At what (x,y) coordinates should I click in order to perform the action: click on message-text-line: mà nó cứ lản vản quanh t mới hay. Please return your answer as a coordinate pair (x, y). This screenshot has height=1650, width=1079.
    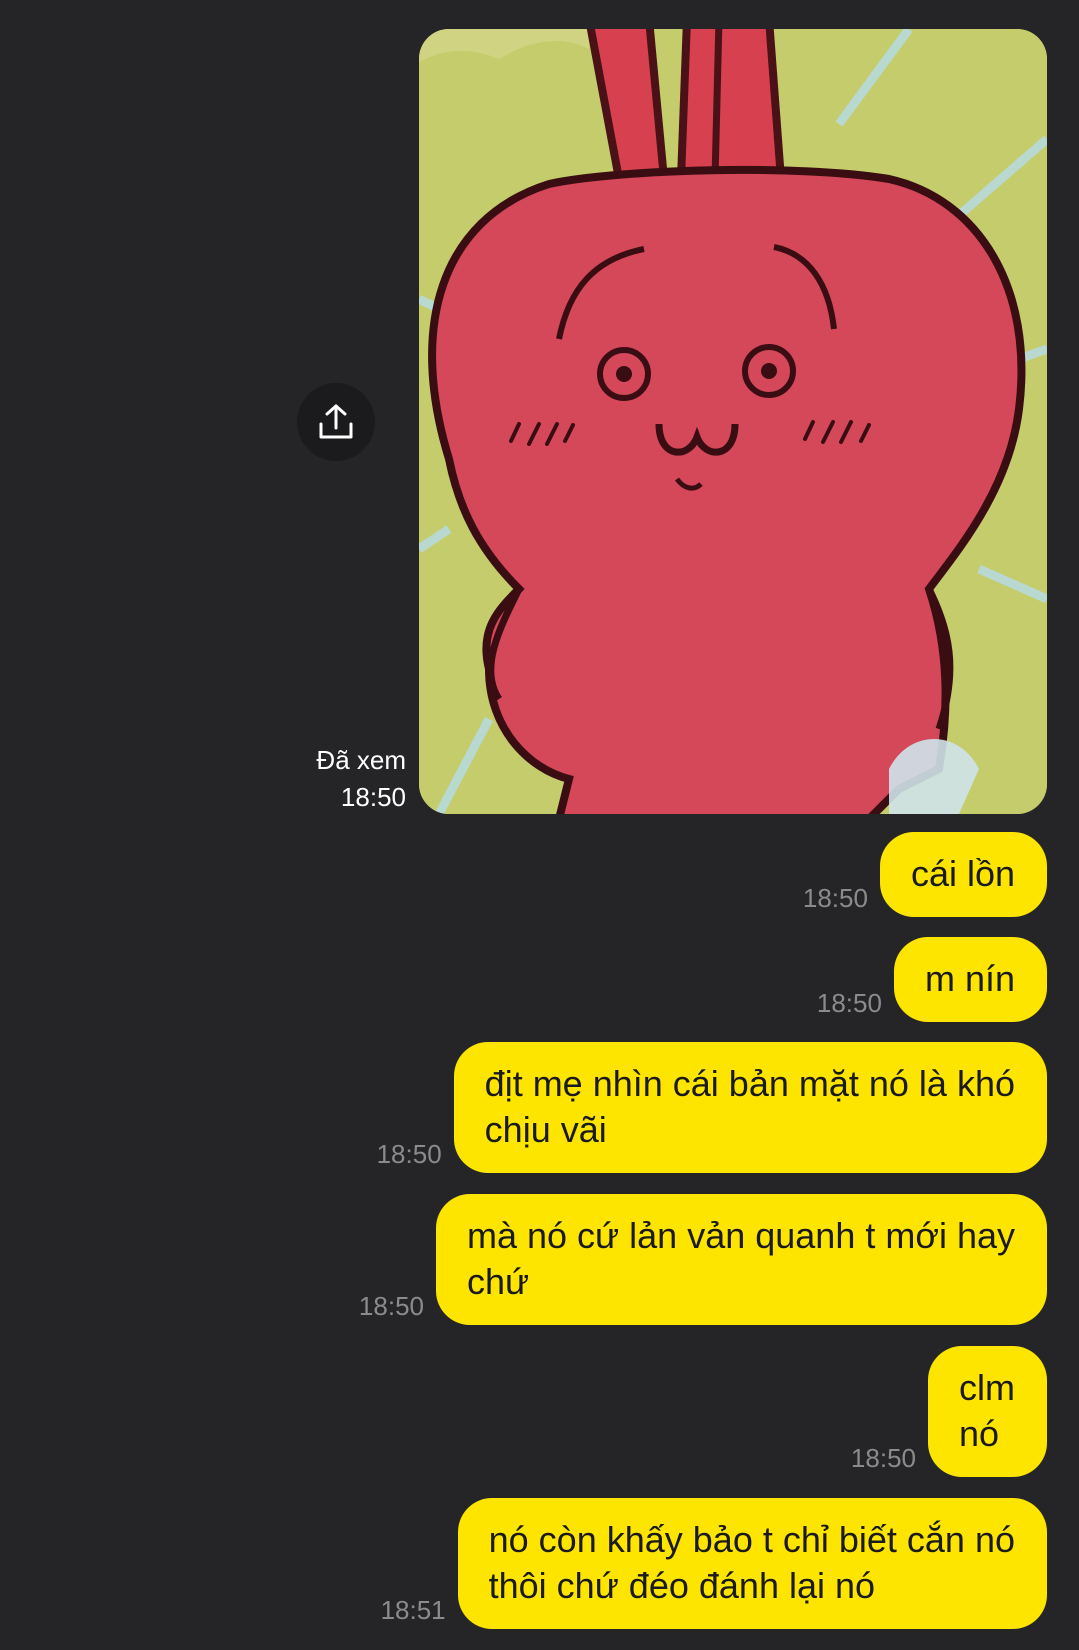
    Looking at the image, I should click on (741, 1235).